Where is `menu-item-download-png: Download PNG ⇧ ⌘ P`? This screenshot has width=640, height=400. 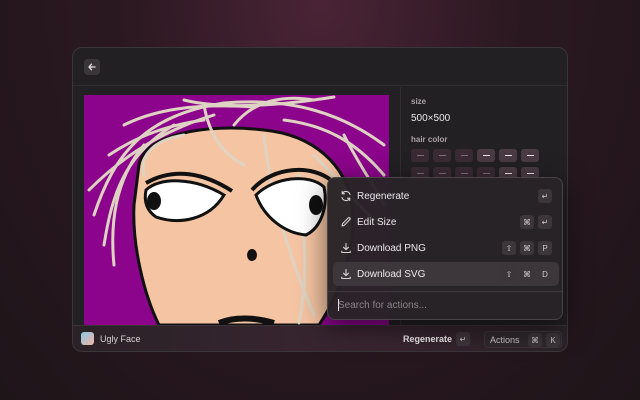
menu-item-download-png: Download PNG ⇧ ⌘ P is located at coordinates (446, 248).